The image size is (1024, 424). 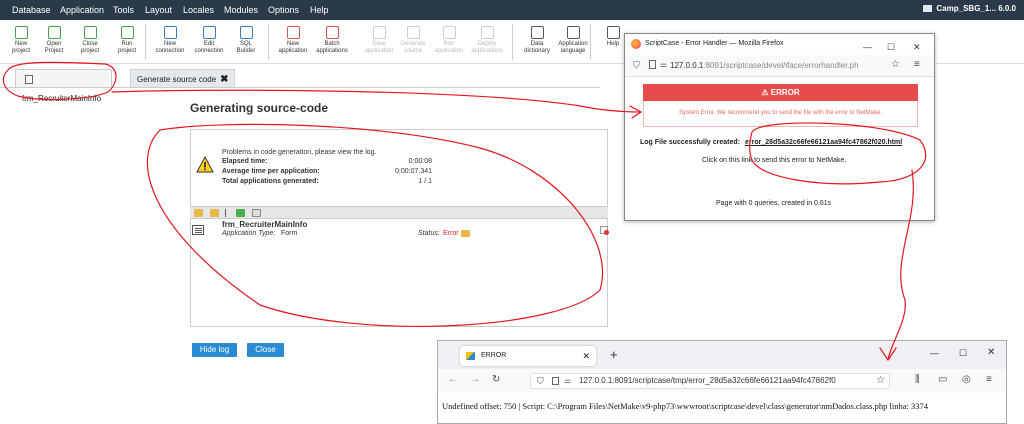 What do you see at coordinates (573, 40) in the screenshot?
I see `toolbar-button-application-language: Application language` at bounding box center [573, 40].